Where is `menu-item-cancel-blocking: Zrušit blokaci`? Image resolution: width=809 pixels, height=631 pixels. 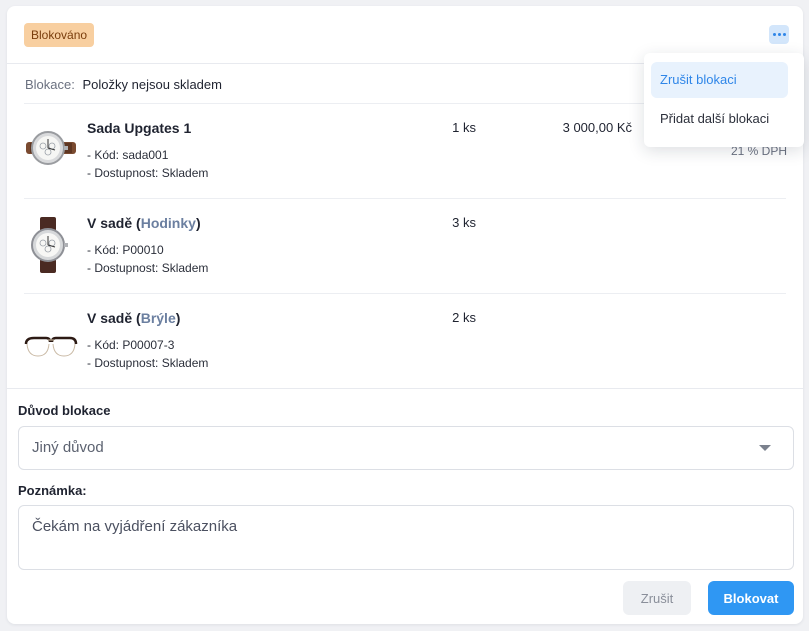 menu-item-cancel-blocking: Zrušit blokaci is located at coordinates (719, 80).